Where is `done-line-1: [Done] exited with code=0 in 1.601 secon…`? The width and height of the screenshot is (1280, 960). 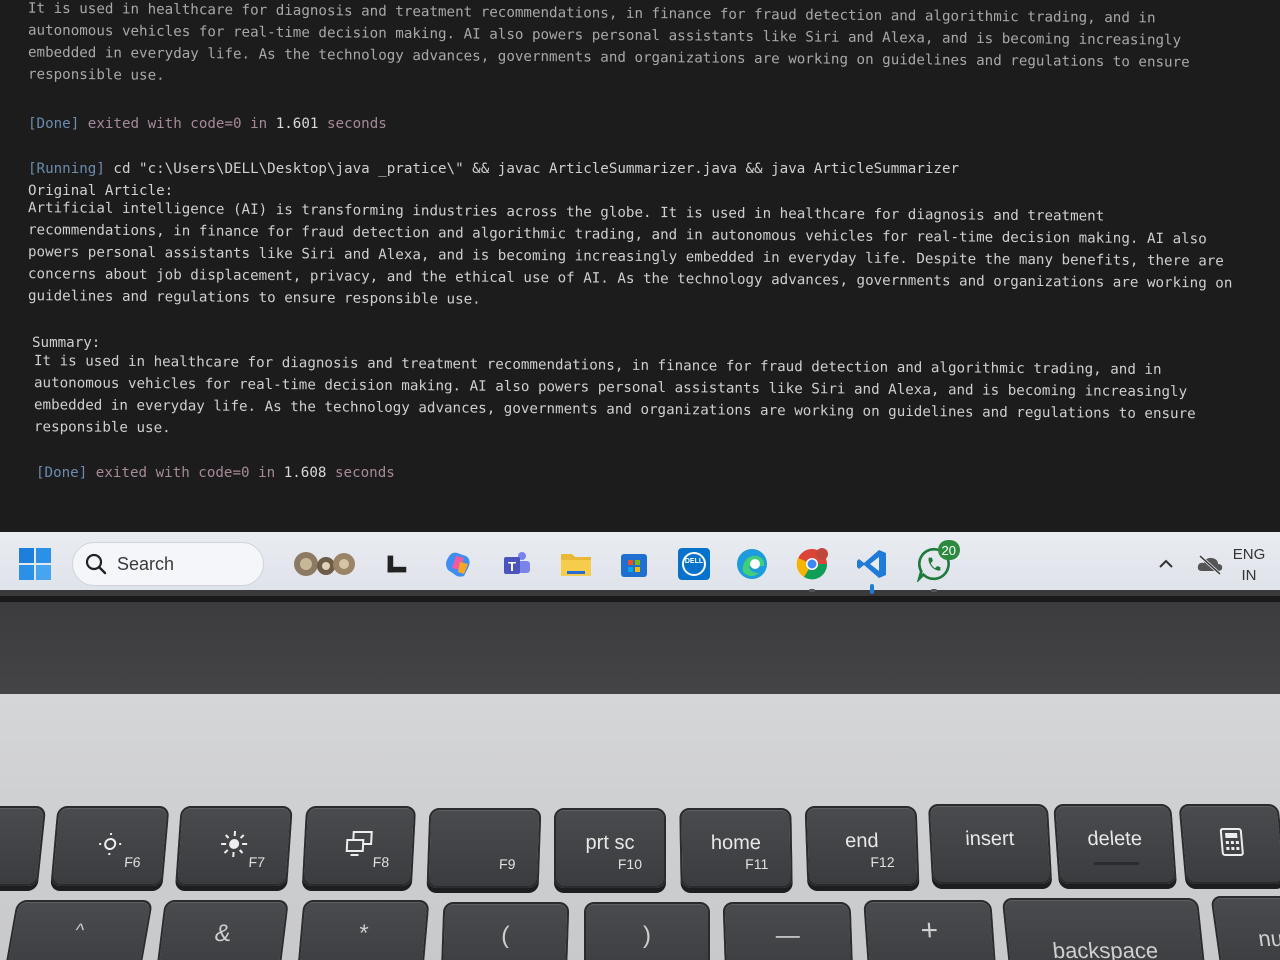
done-line-1: [Done] exited with code=0 in 1.601 secon… is located at coordinates (648, 124).